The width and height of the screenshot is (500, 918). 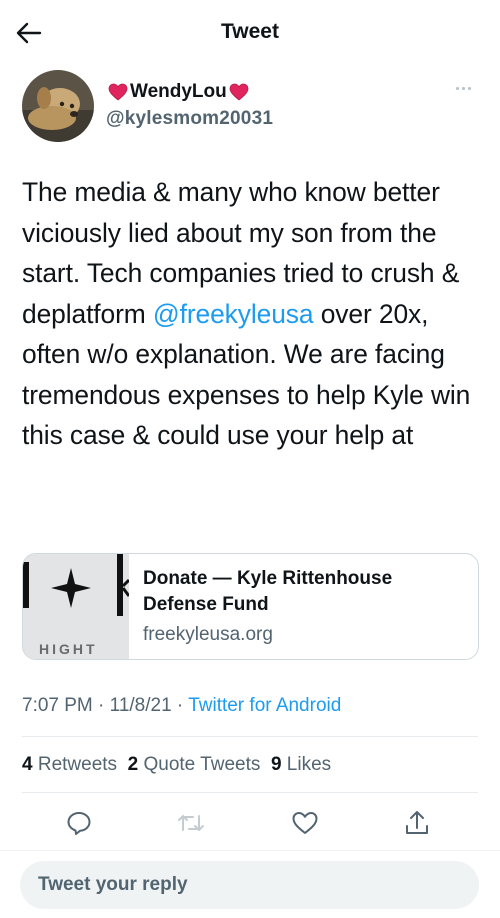 What do you see at coordinates (77, 764) in the screenshot?
I see `retweets-label: Retweets` at bounding box center [77, 764].